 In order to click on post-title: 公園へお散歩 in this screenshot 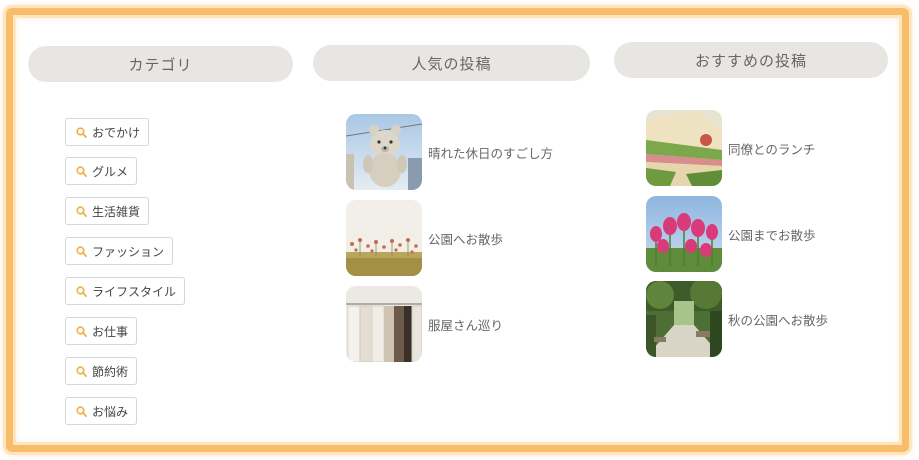, I will do `click(465, 238)`.